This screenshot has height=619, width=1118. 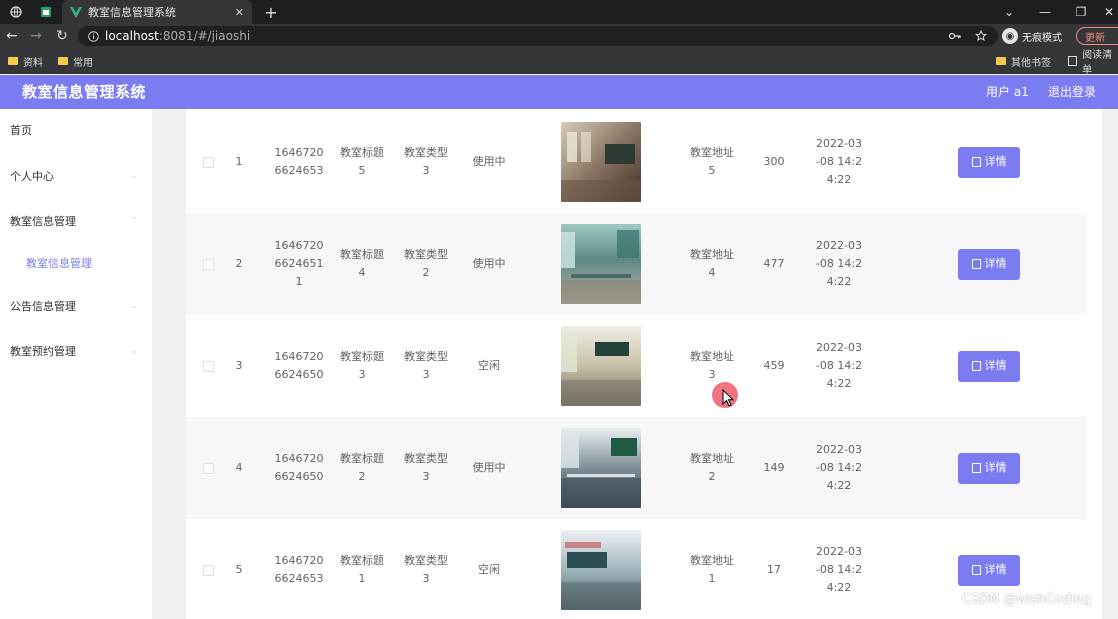 I want to click on folder-icon, so click(x=1001, y=61).